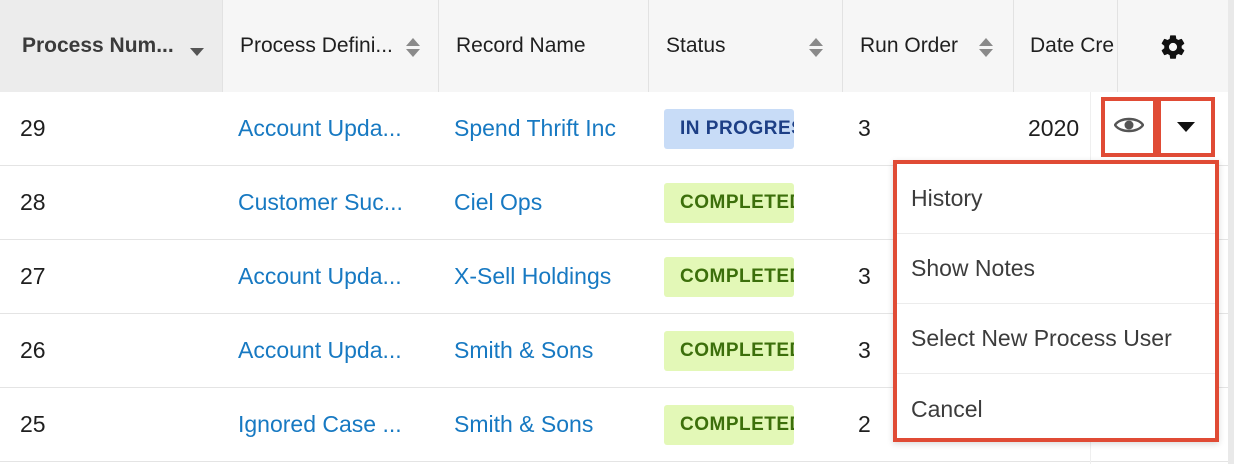 The height and width of the screenshot is (464, 1234). What do you see at coordinates (33, 276) in the screenshot?
I see `process-number-cell: 27` at bounding box center [33, 276].